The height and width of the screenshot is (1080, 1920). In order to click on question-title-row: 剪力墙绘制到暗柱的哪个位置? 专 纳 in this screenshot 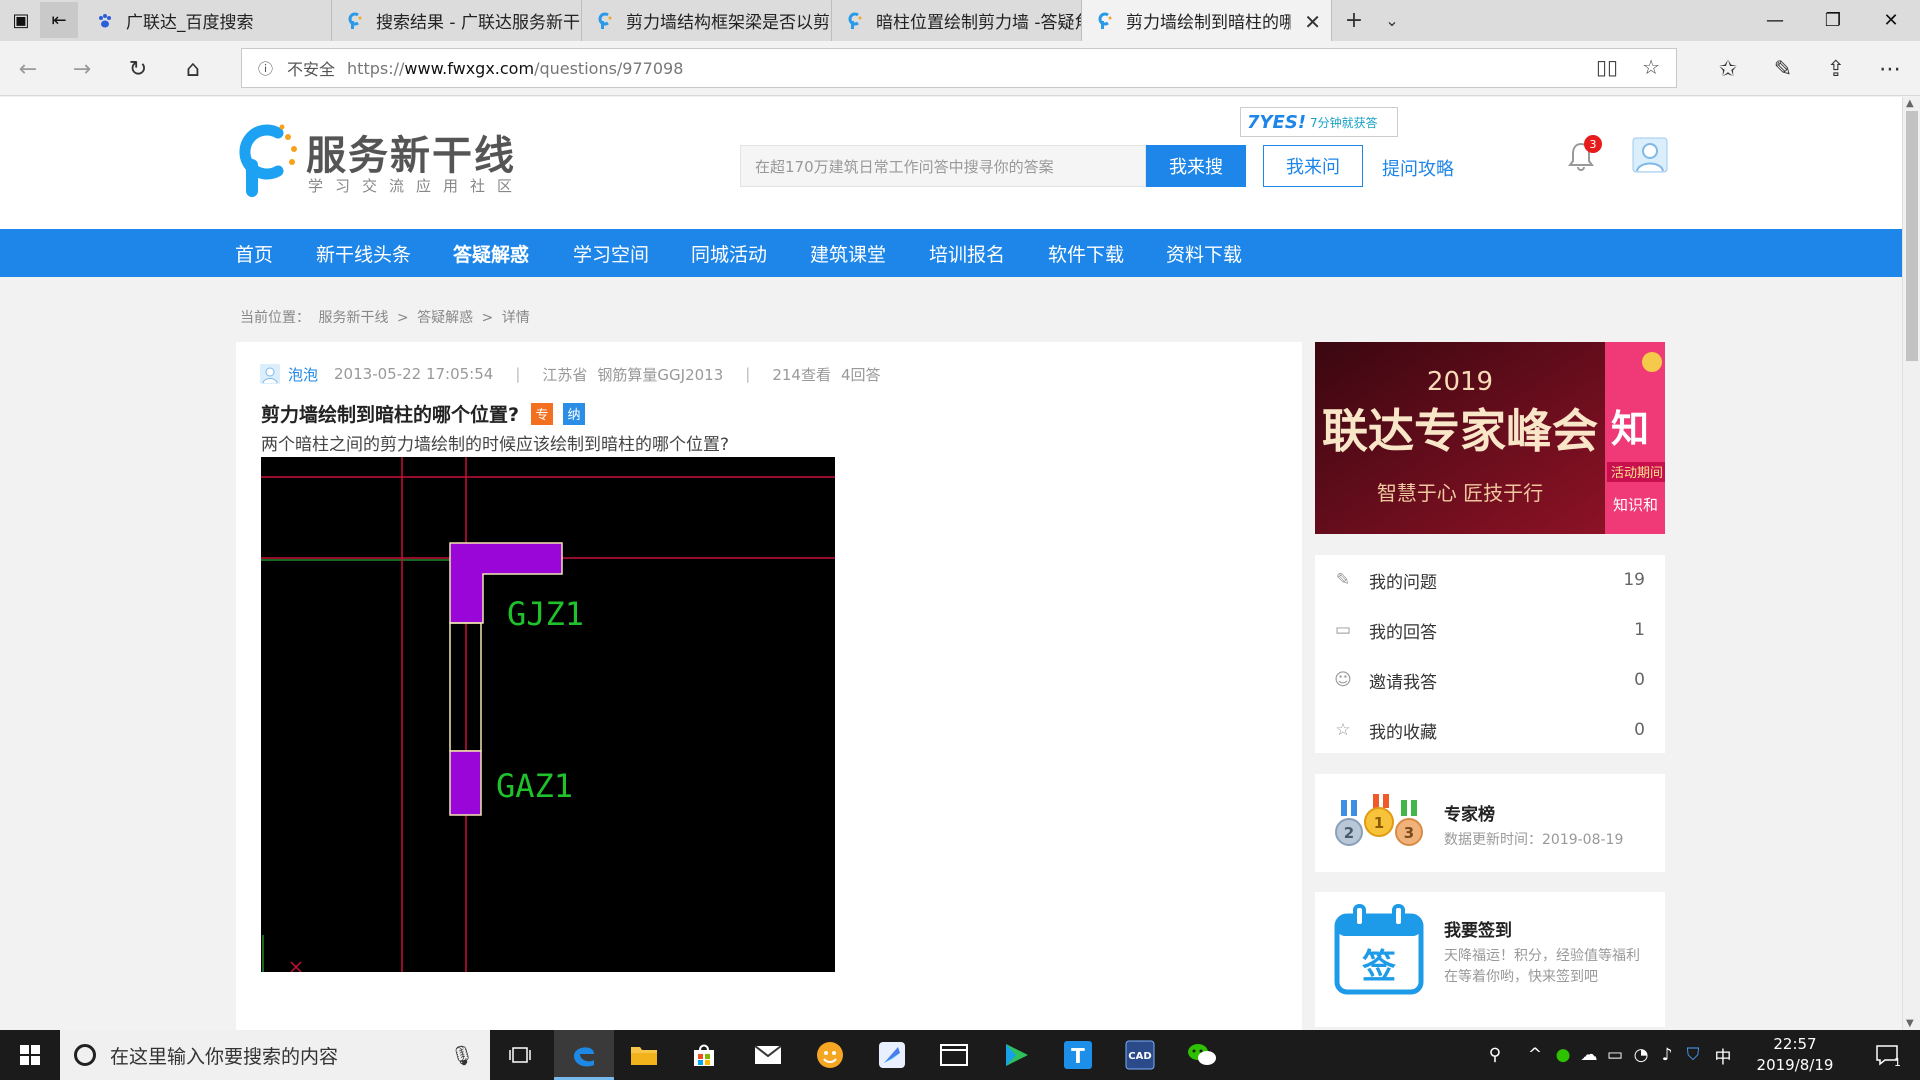, I will do `click(423, 413)`.